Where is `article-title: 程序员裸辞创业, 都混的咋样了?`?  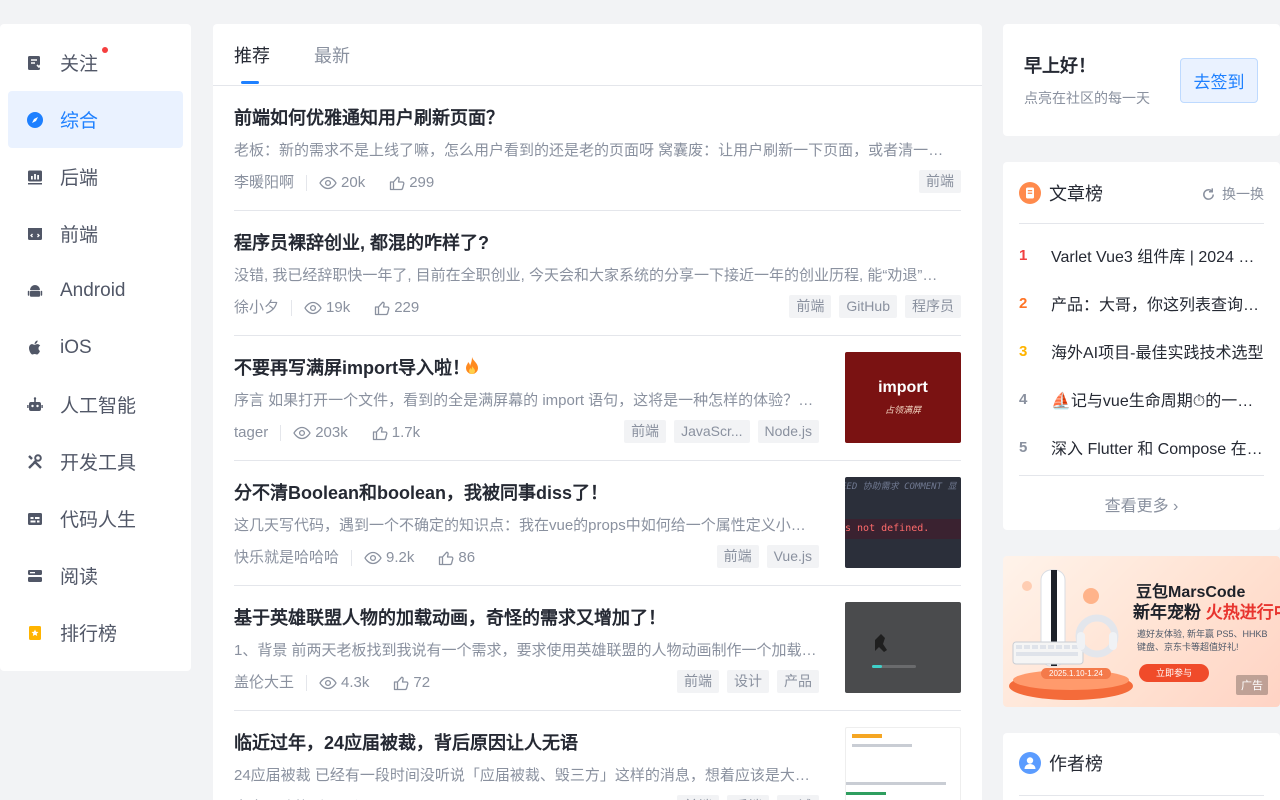
article-title: 程序员裸辞创业, 都混的咋样了? is located at coordinates (361, 242).